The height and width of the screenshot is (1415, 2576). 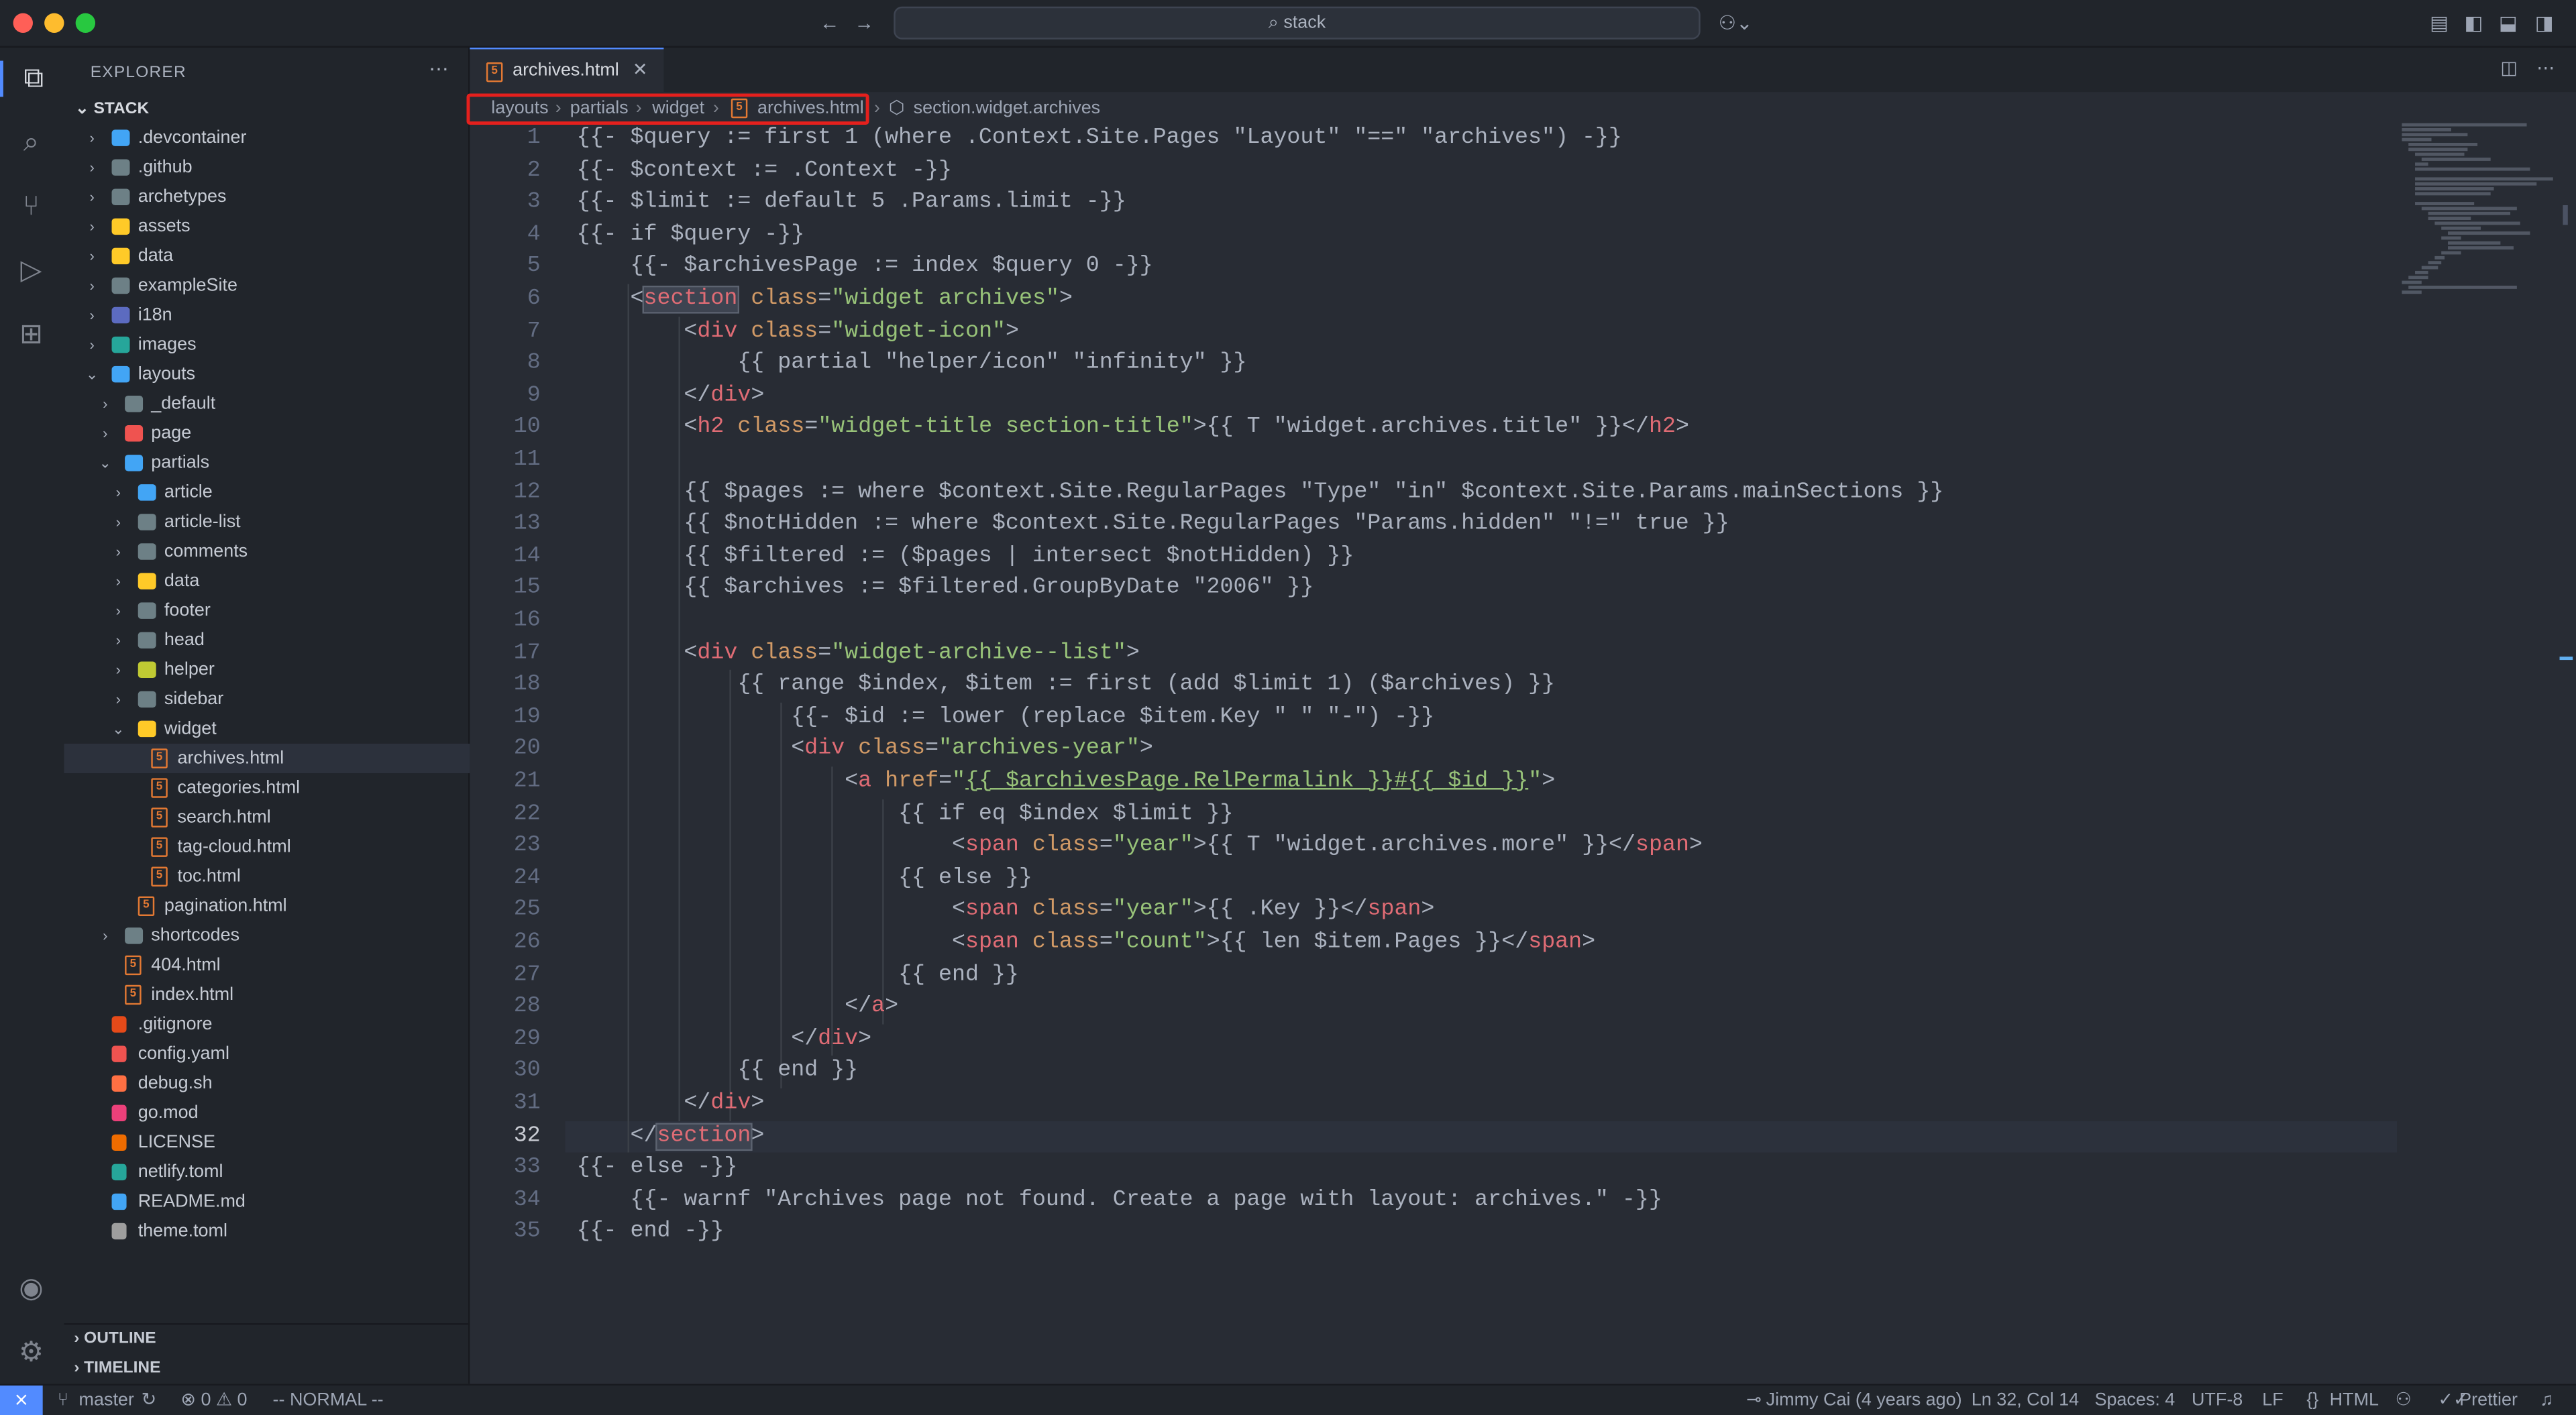 I want to click on tree-folder: › assets, so click(x=267, y=226).